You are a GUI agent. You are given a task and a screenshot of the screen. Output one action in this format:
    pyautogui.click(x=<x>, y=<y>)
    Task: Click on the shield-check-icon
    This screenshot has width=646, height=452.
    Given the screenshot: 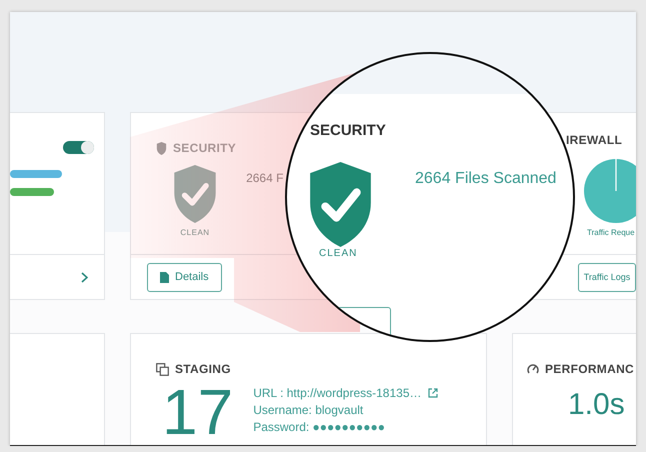 What is the action you would take?
    pyautogui.click(x=340, y=204)
    